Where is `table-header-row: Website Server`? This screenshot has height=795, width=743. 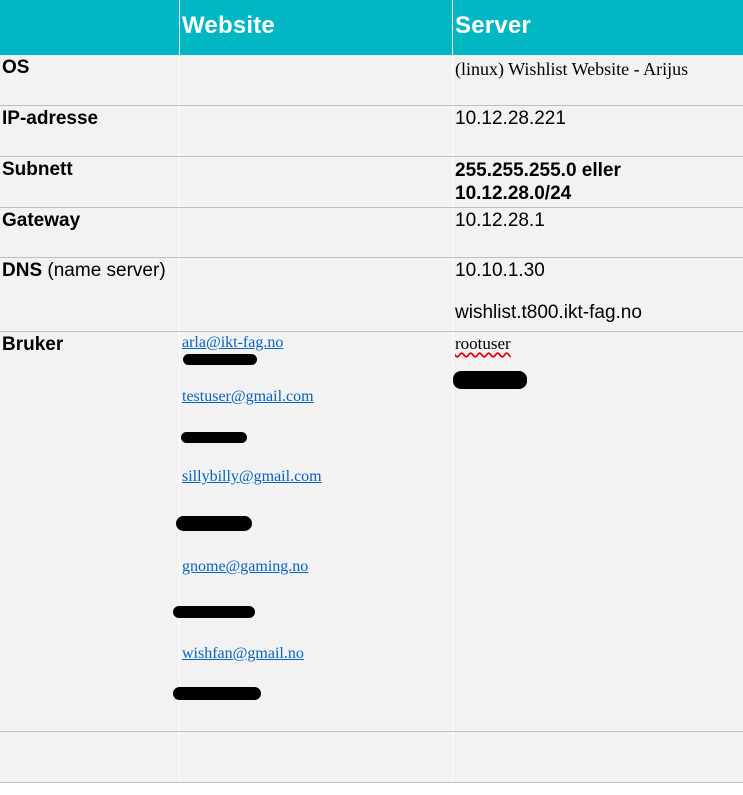 table-header-row: Website Server is located at coordinates (371, 27).